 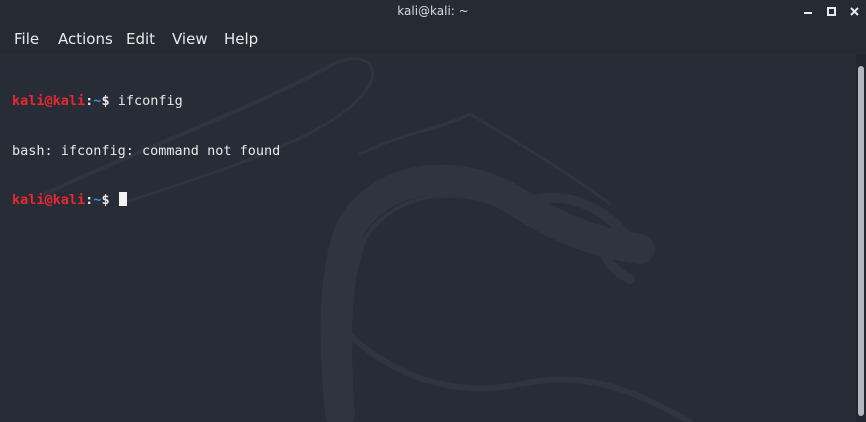 I want to click on minimize-icon, so click(x=808, y=13).